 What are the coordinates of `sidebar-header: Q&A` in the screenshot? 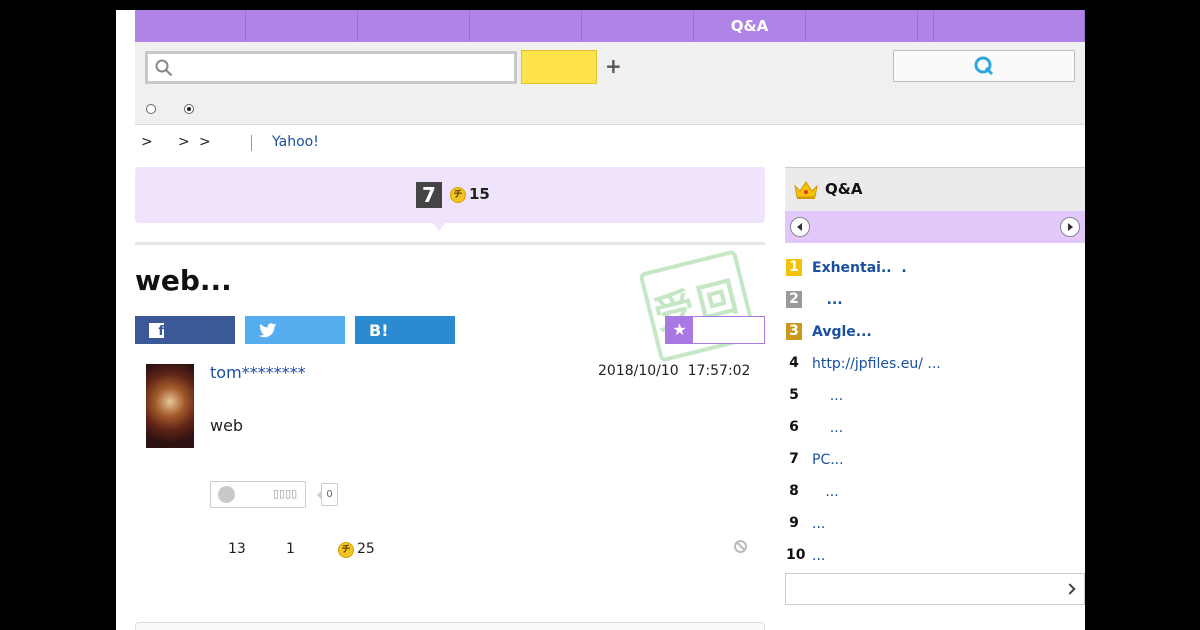 It's located at (935, 189).